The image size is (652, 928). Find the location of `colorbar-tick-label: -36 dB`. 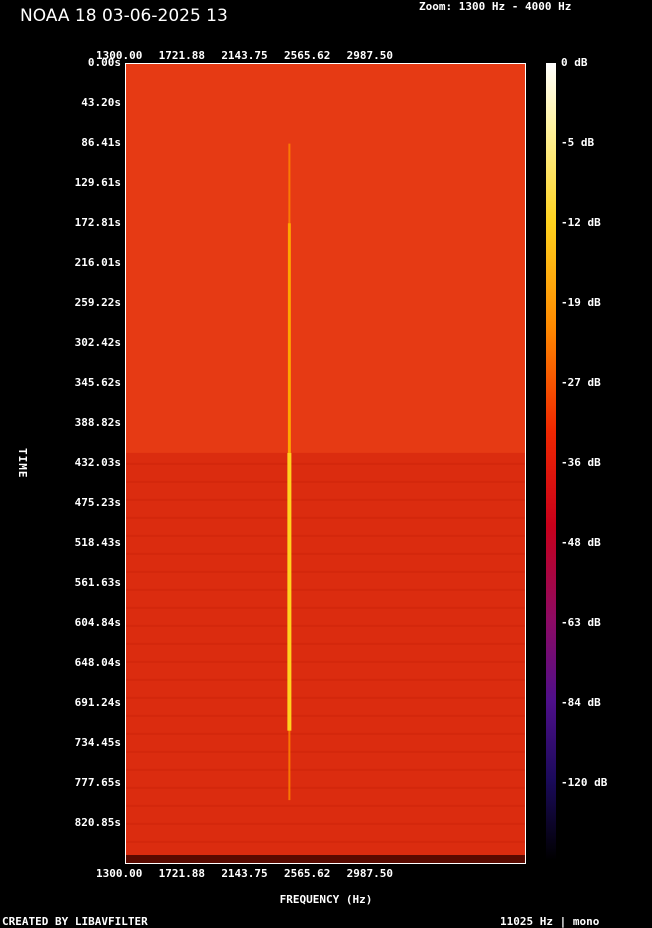

colorbar-tick-label: -36 dB is located at coordinates (581, 462).